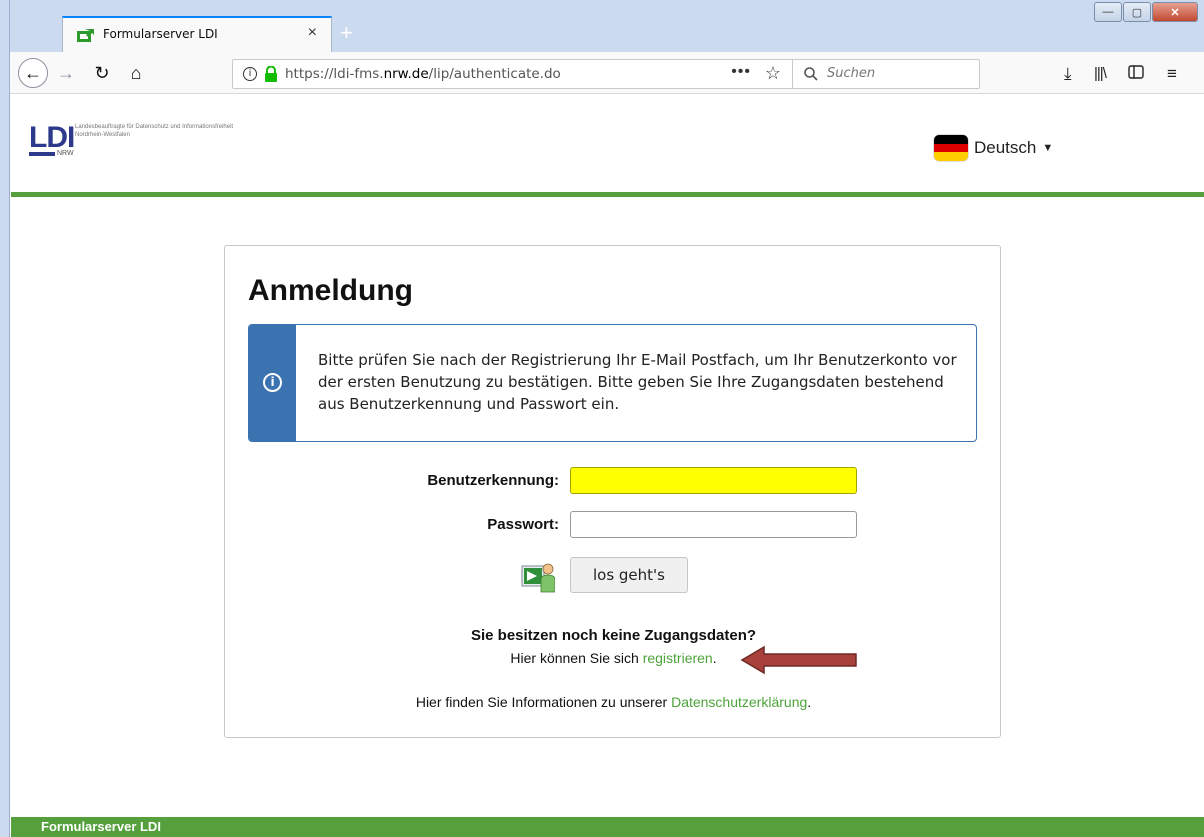 The image size is (1204, 837). I want to click on login-user-icon, so click(538, 578).